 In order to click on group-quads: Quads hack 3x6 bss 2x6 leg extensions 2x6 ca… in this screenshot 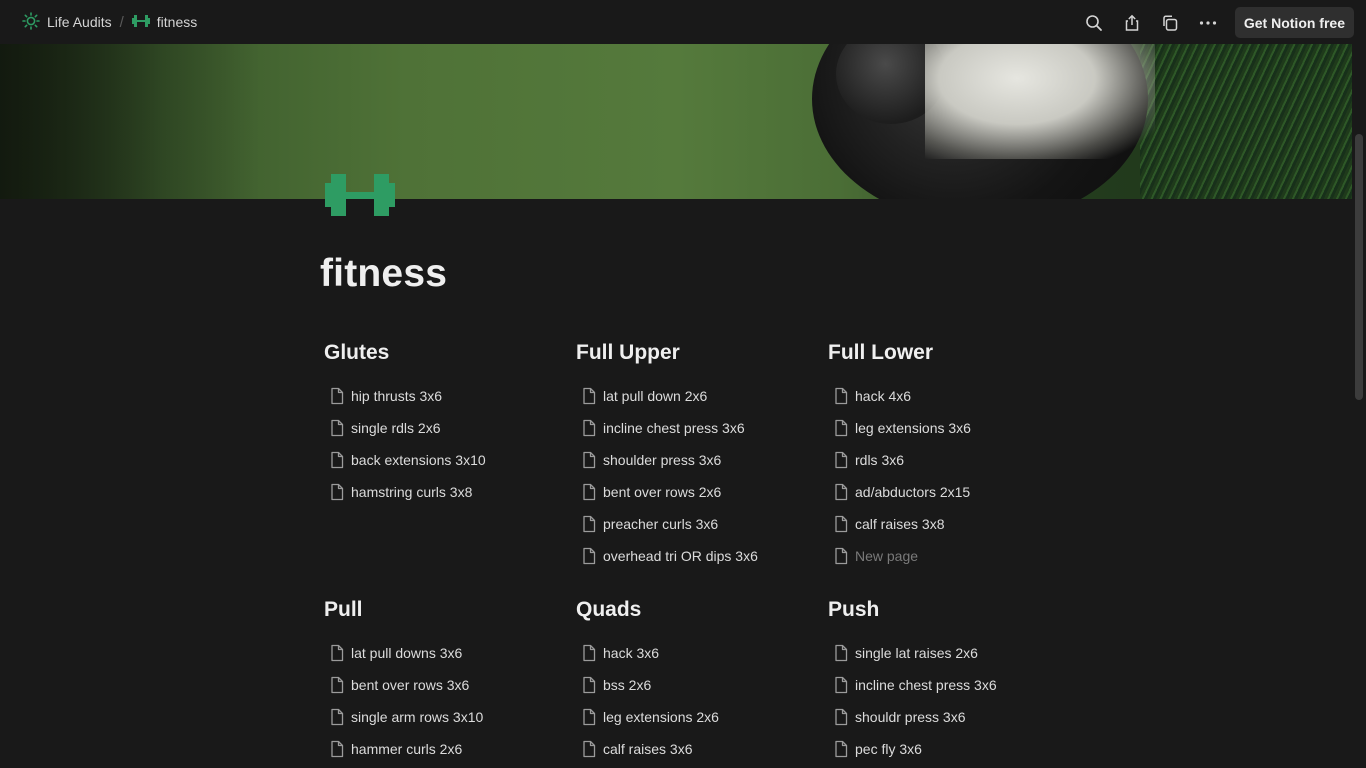, I will do `click(696, 680)`.